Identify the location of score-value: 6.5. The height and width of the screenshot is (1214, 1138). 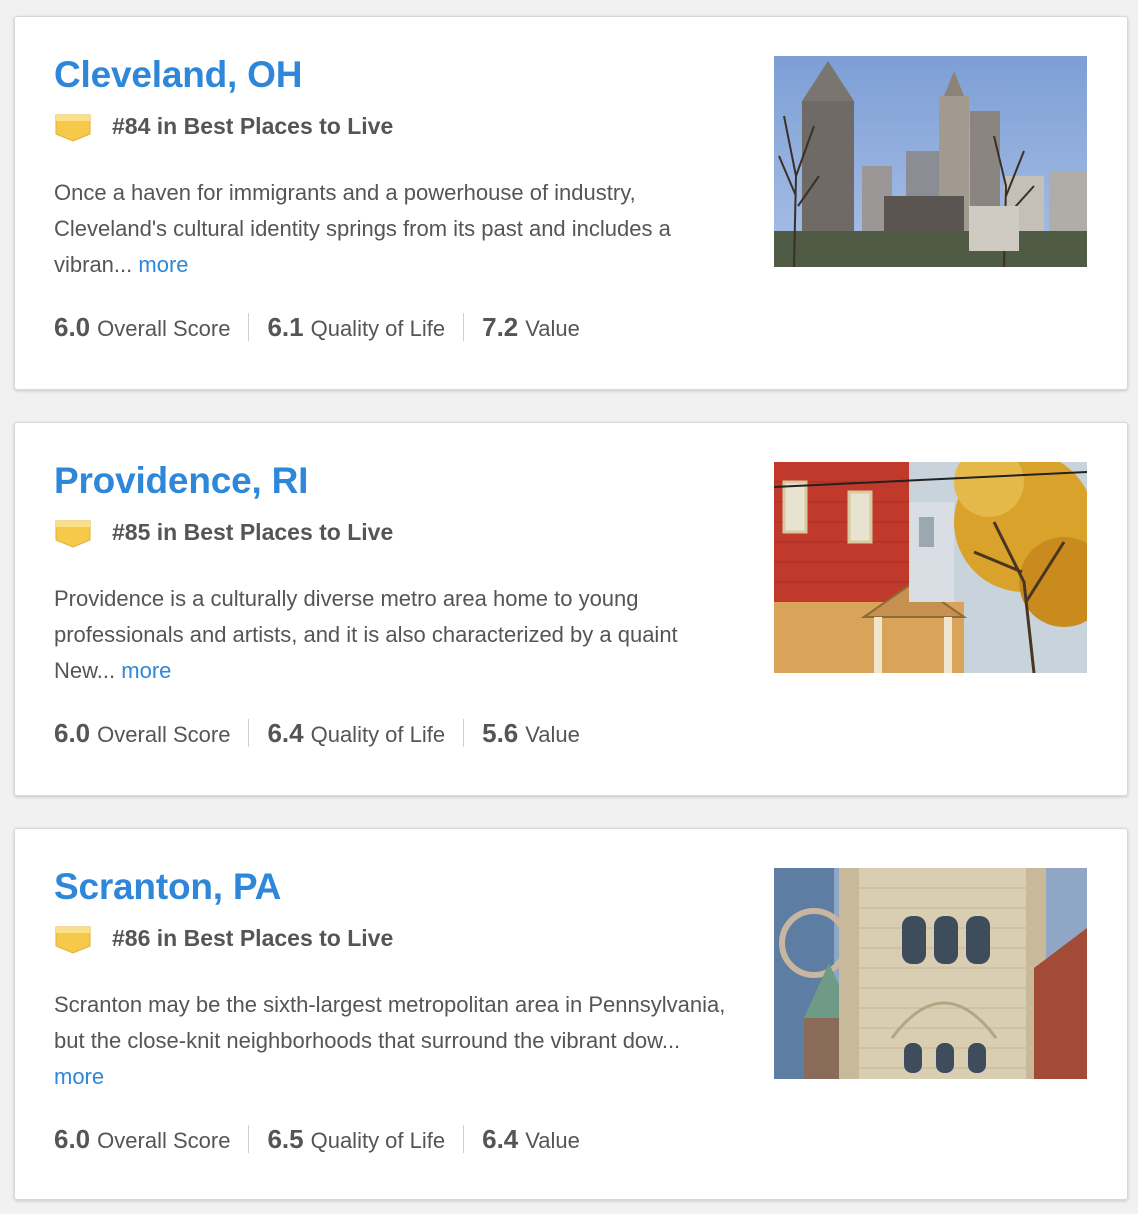
(285, 1138).